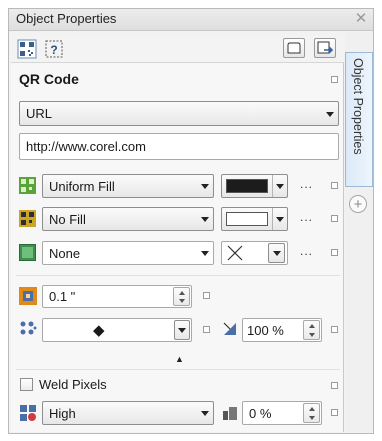 The height and width of the screenshot is (441, 382). I want to click on qr-code-icon, so click(27, 49).